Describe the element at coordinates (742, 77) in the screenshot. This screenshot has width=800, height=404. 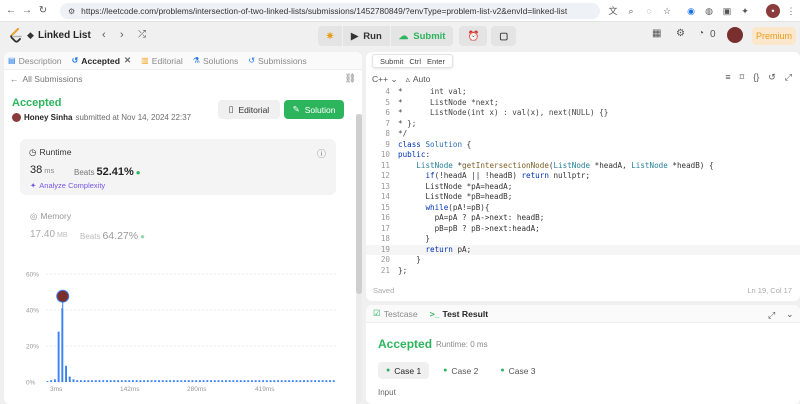
I see `bookmark-icon: ⌑` at that location.